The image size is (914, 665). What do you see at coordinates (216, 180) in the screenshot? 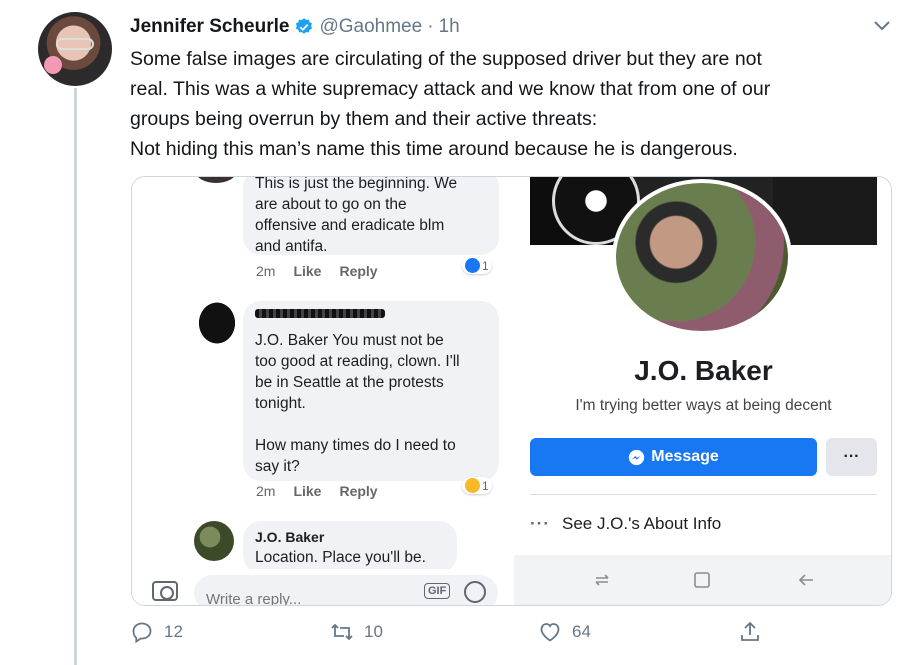
I see `commenter-avatar` at bounding box center [216, 180].